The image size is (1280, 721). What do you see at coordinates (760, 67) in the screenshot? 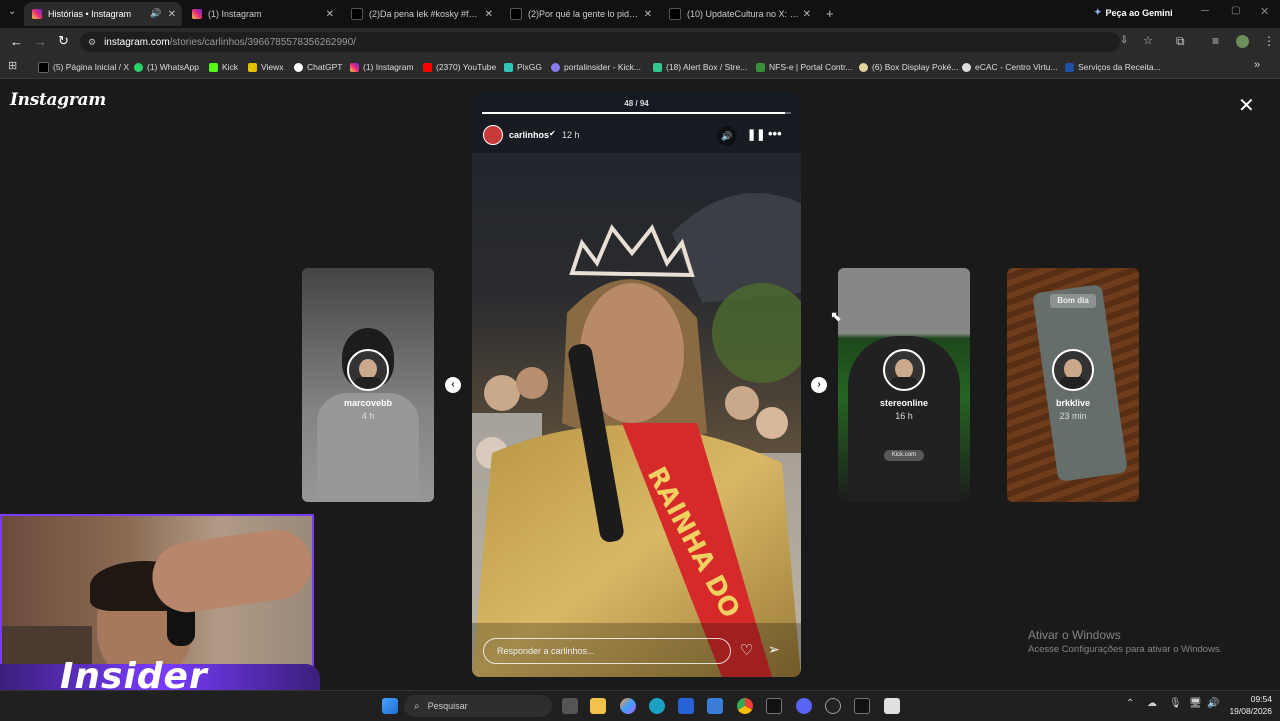
I see `nfse-icon` at bounding box center [760, 67].